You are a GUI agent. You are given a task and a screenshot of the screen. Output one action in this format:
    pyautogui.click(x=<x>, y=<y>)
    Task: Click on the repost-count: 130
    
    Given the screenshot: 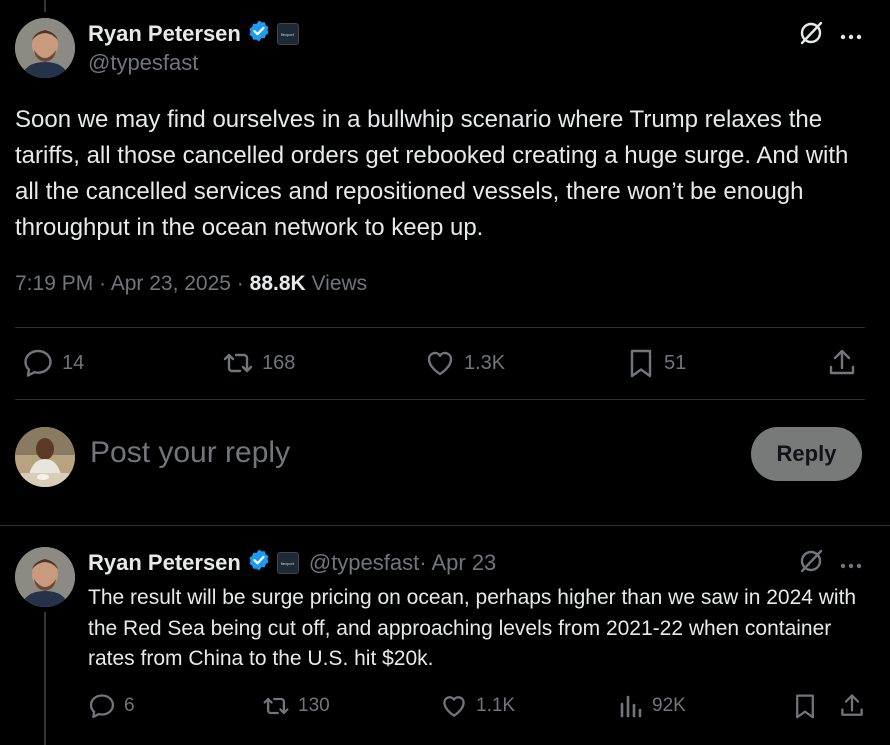 What is the action you would take?
    pyautogui.click(x=314, y=705)
    